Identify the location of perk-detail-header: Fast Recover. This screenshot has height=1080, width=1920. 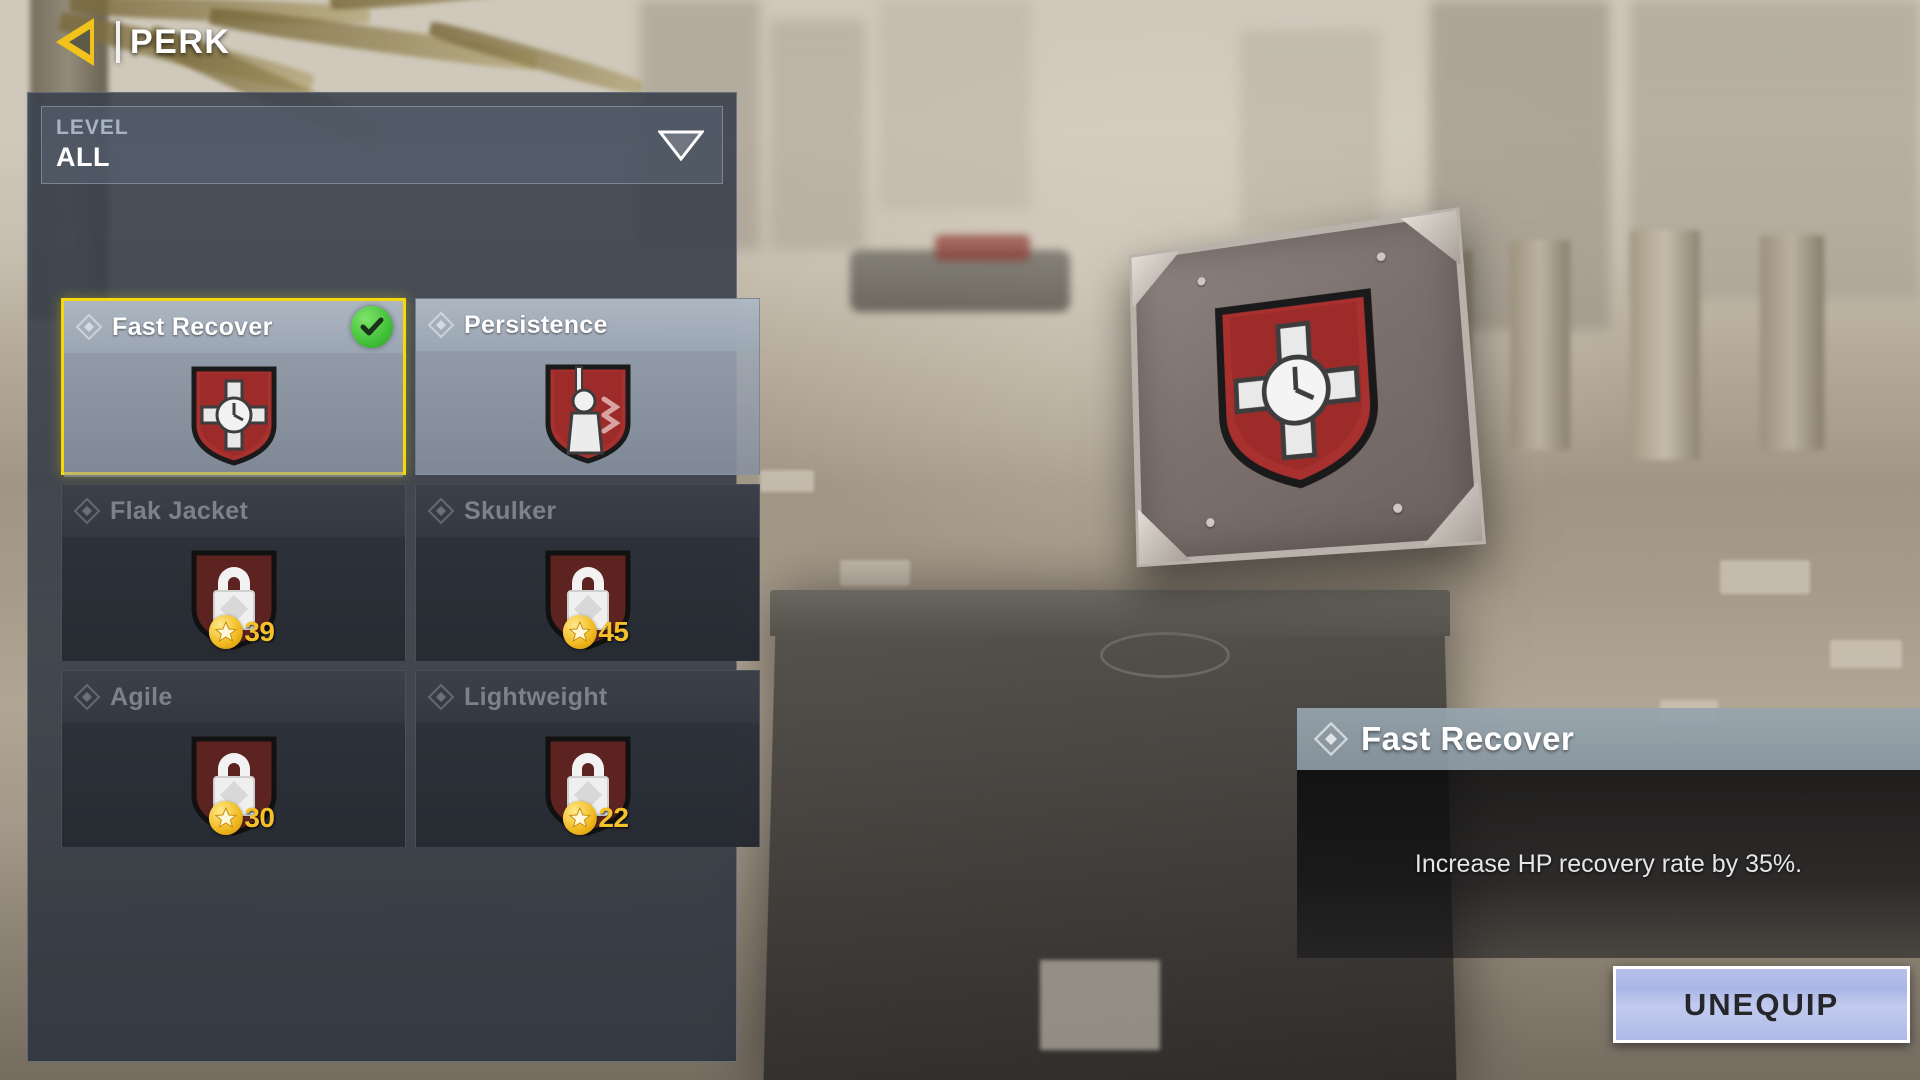
(1608, 739).